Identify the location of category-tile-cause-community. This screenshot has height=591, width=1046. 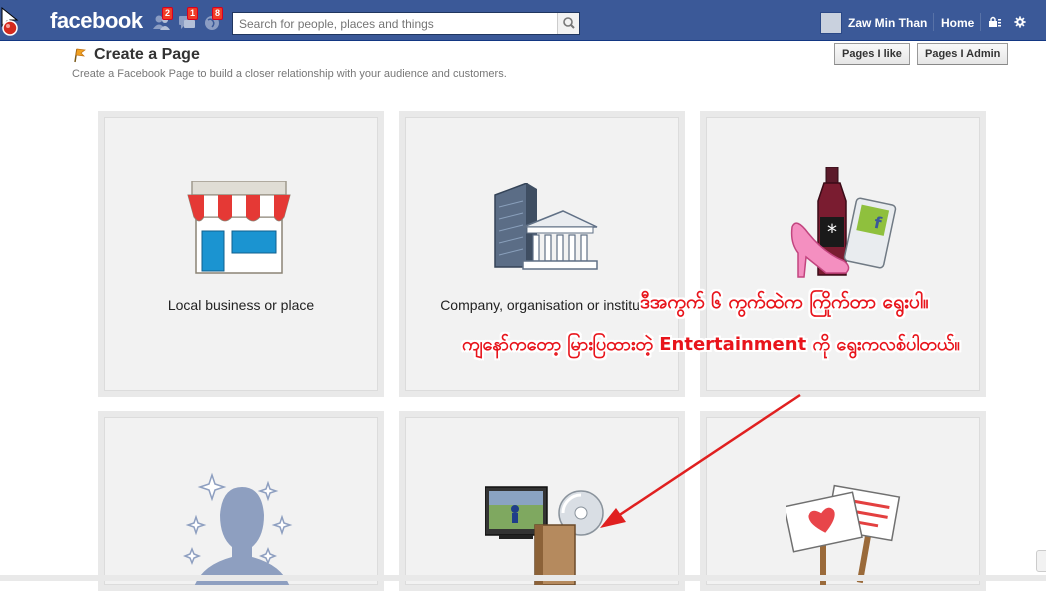
(843, 501).